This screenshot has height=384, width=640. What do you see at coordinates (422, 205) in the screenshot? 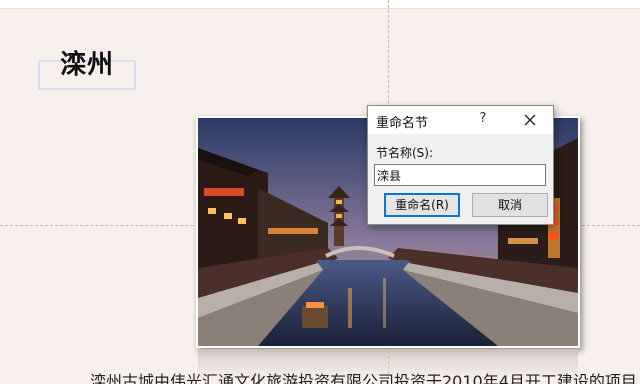
I see `rename-button: 重命名(R)` at bounding box center [422, 205].